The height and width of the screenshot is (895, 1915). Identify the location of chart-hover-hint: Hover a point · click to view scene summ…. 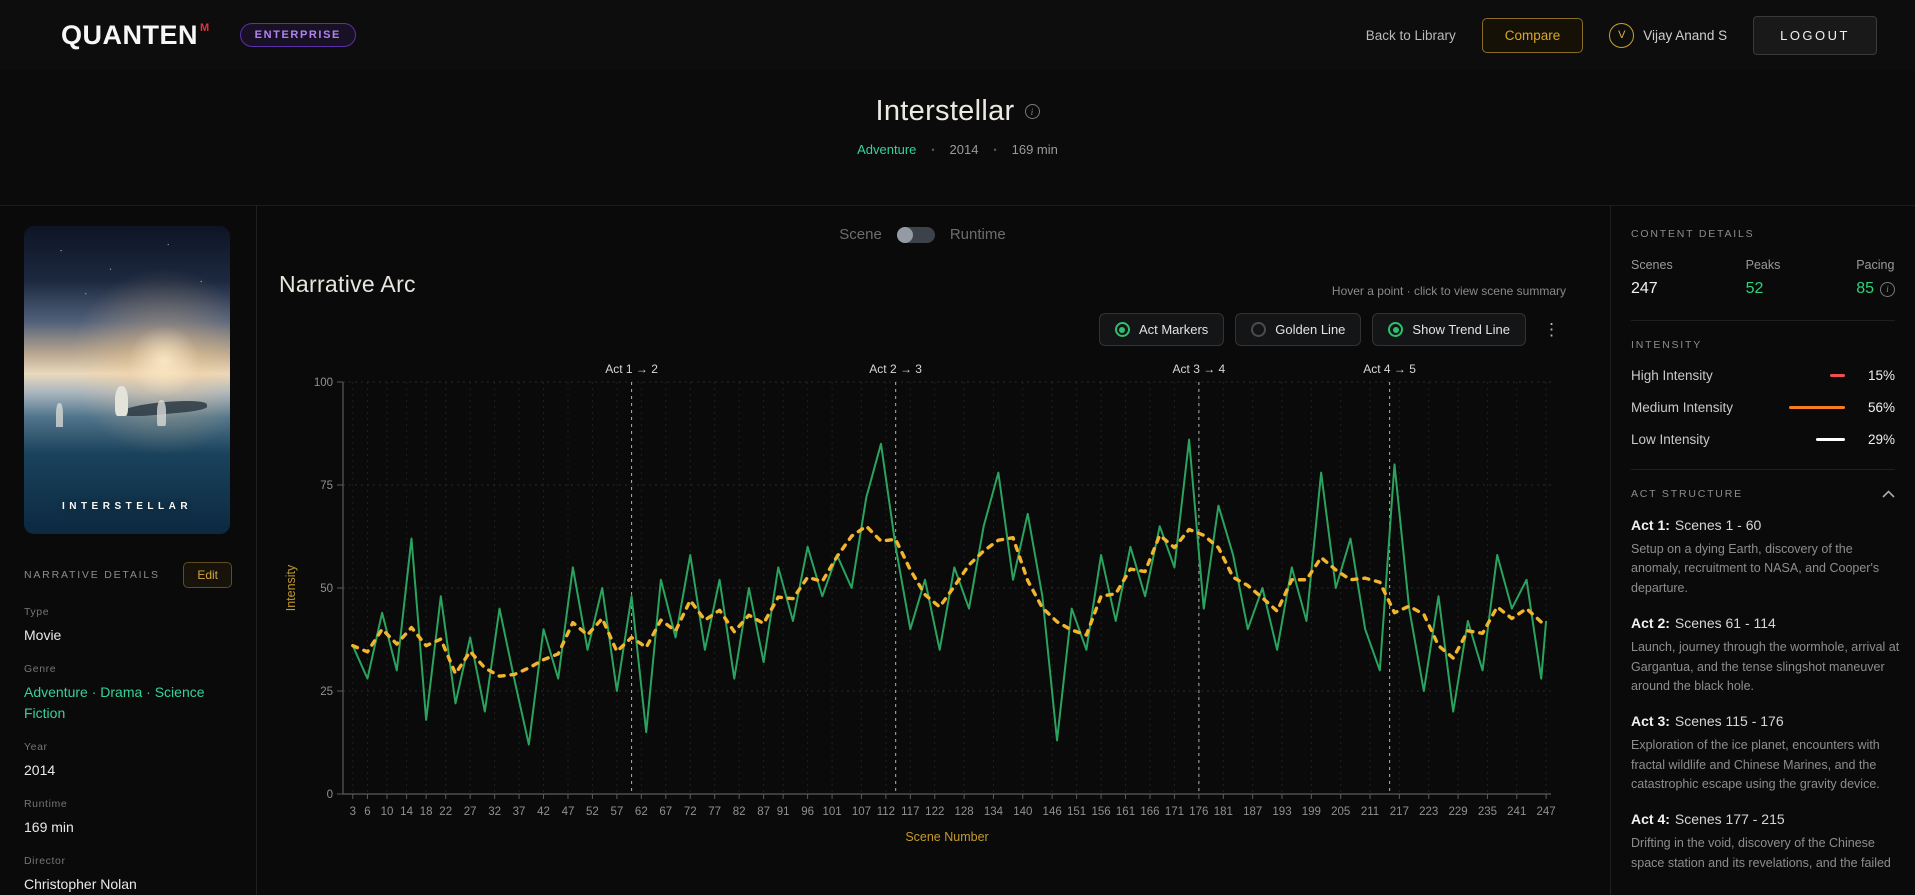
(1448, 291).